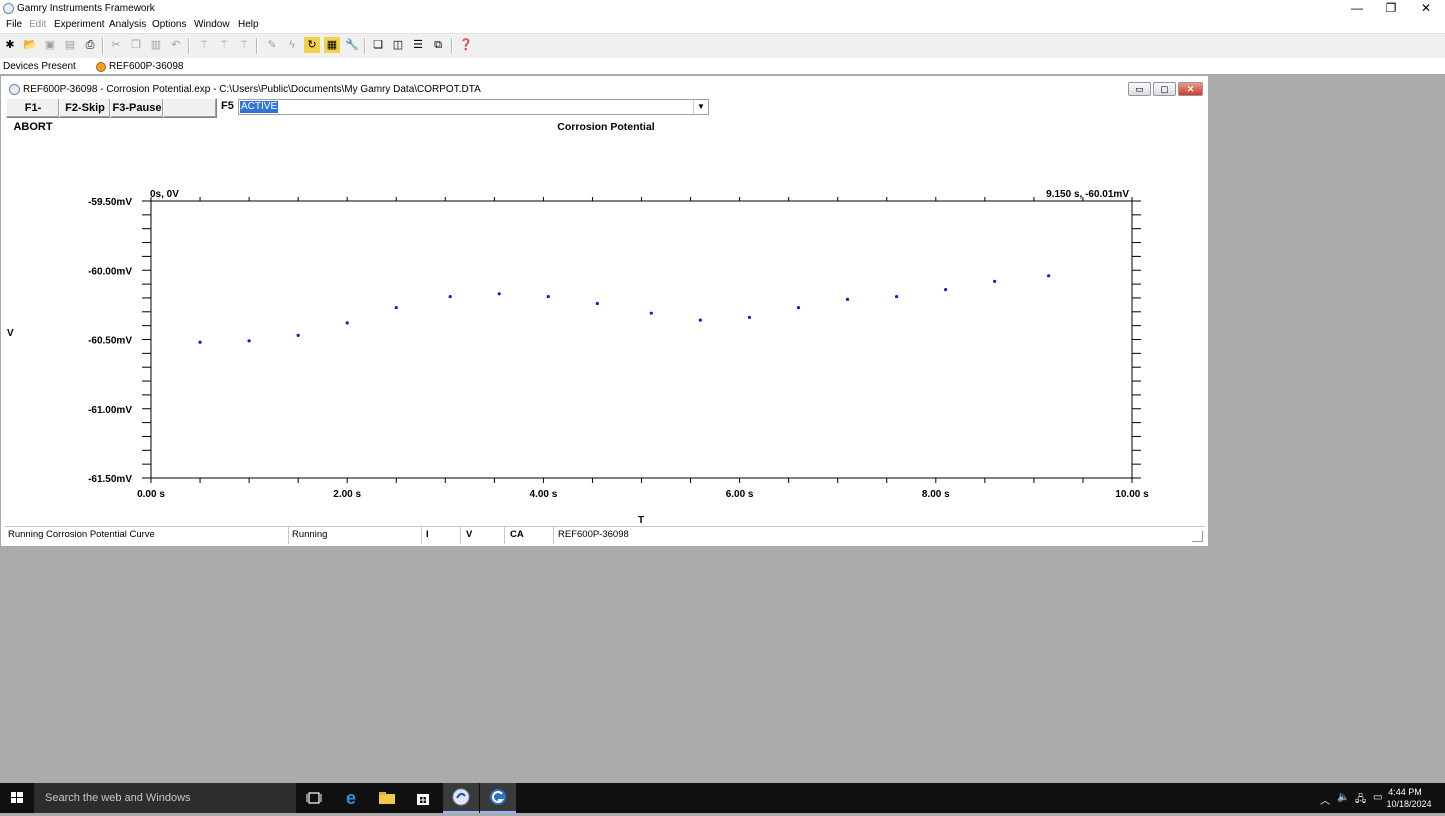  What do you see at coordinates (606, 127) in the screenshot?
I see `chart-title: Corrosion Potential` at bounding box center [606, 127].